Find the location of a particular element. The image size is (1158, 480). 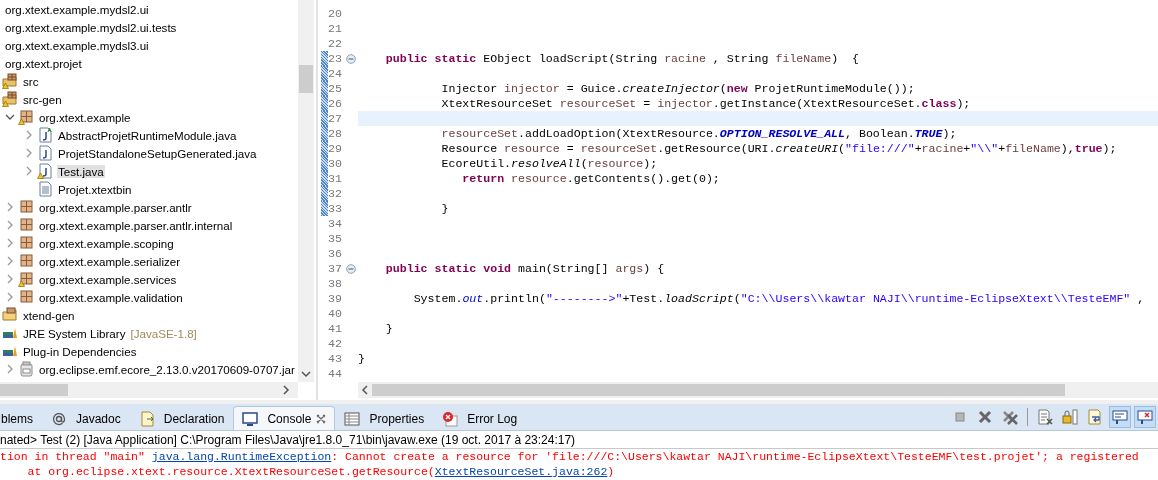

tree-item: ProjetStandaloneSetupGenerated.java is located at coordinates (157, 153).